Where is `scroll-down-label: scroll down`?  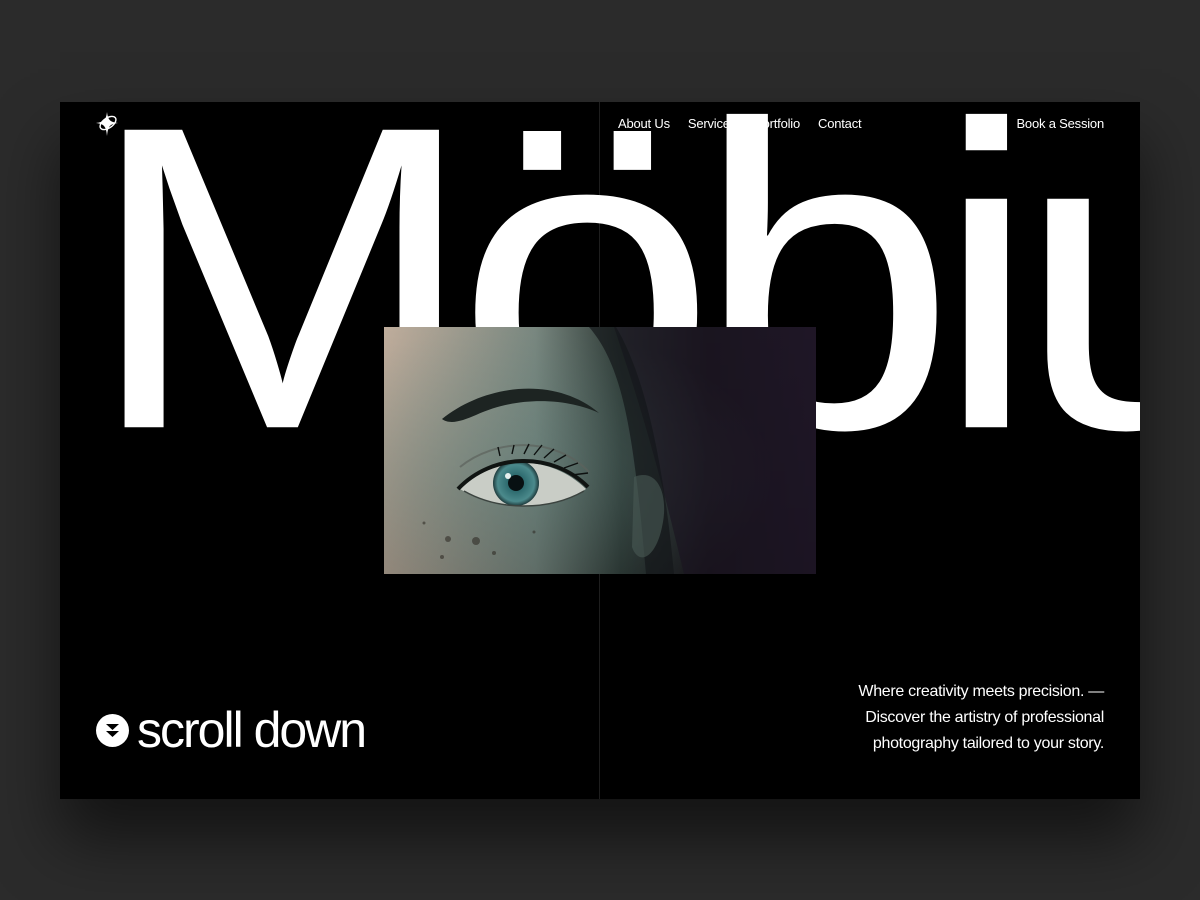
scroll-down-label: scroll down is located at coordinates (252, 730).